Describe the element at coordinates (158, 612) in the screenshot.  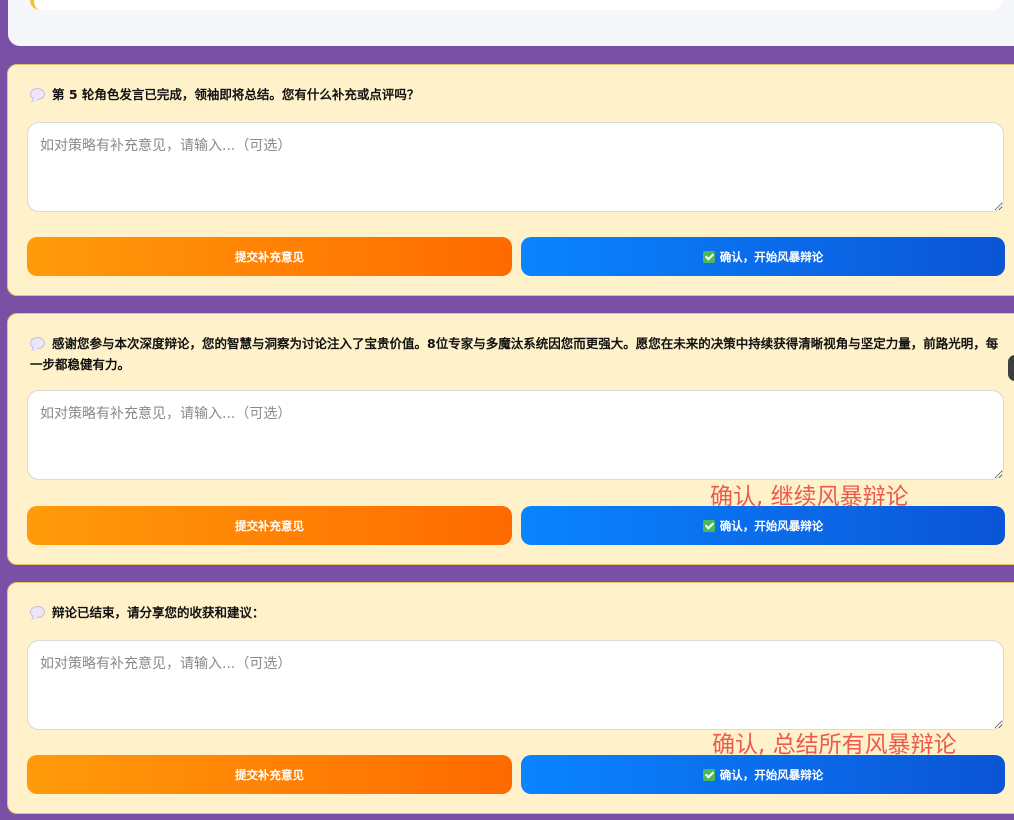
I see `panel-prompt-text: 辩论已结束，请分享您的收获和建议：` at that location.